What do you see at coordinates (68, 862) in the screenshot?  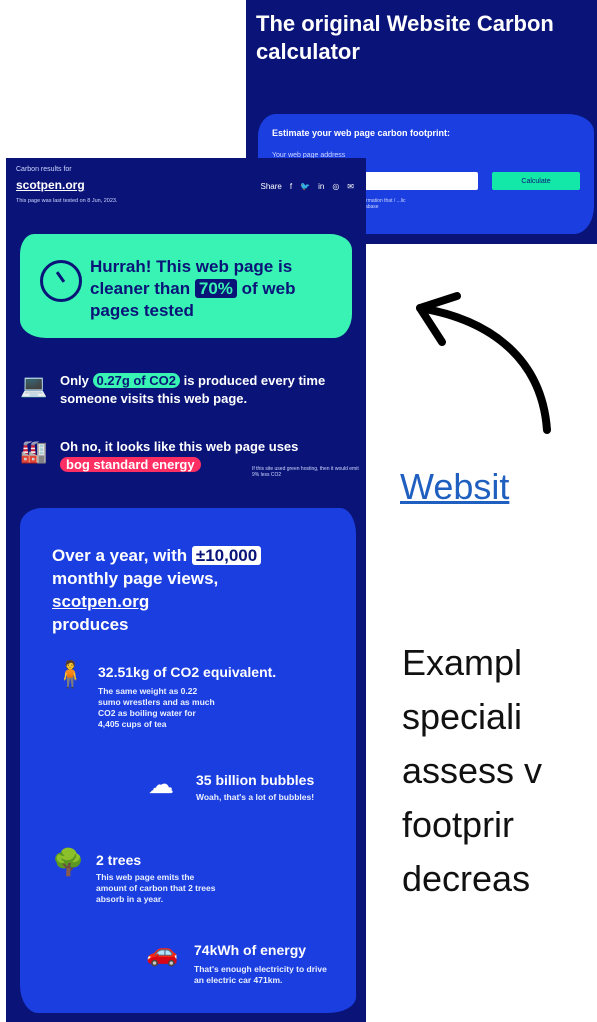 I see `tree-icon: 🌳` at bounding box center [68, 862].